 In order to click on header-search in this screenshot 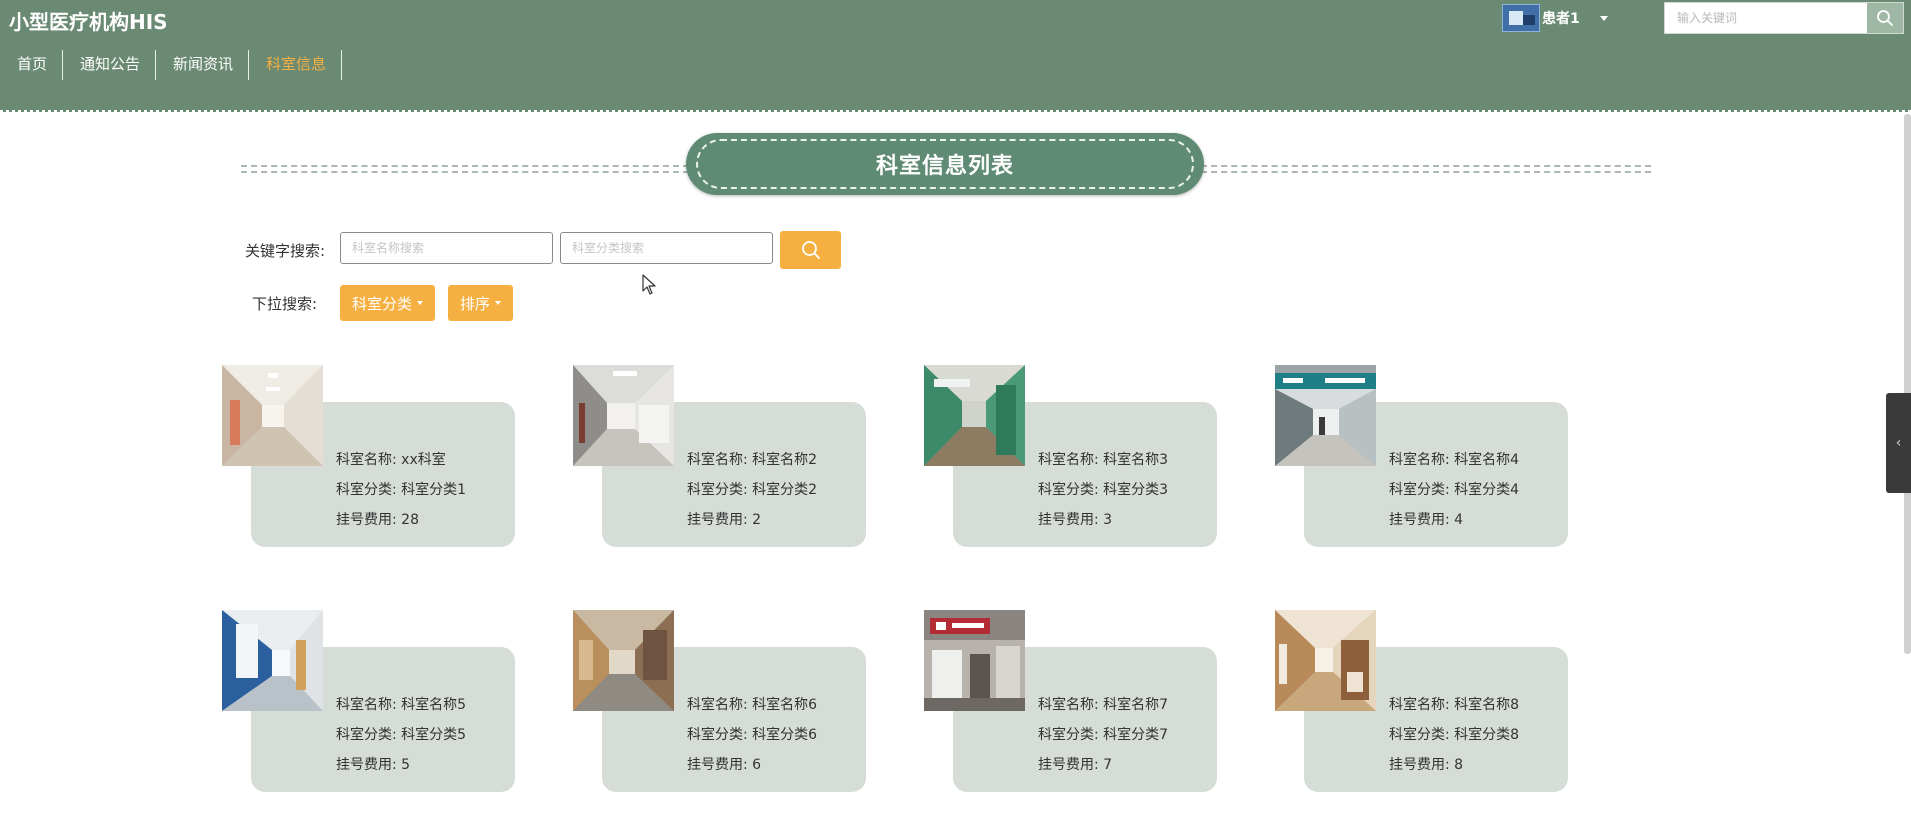, I will do `click(1784, 18)`.